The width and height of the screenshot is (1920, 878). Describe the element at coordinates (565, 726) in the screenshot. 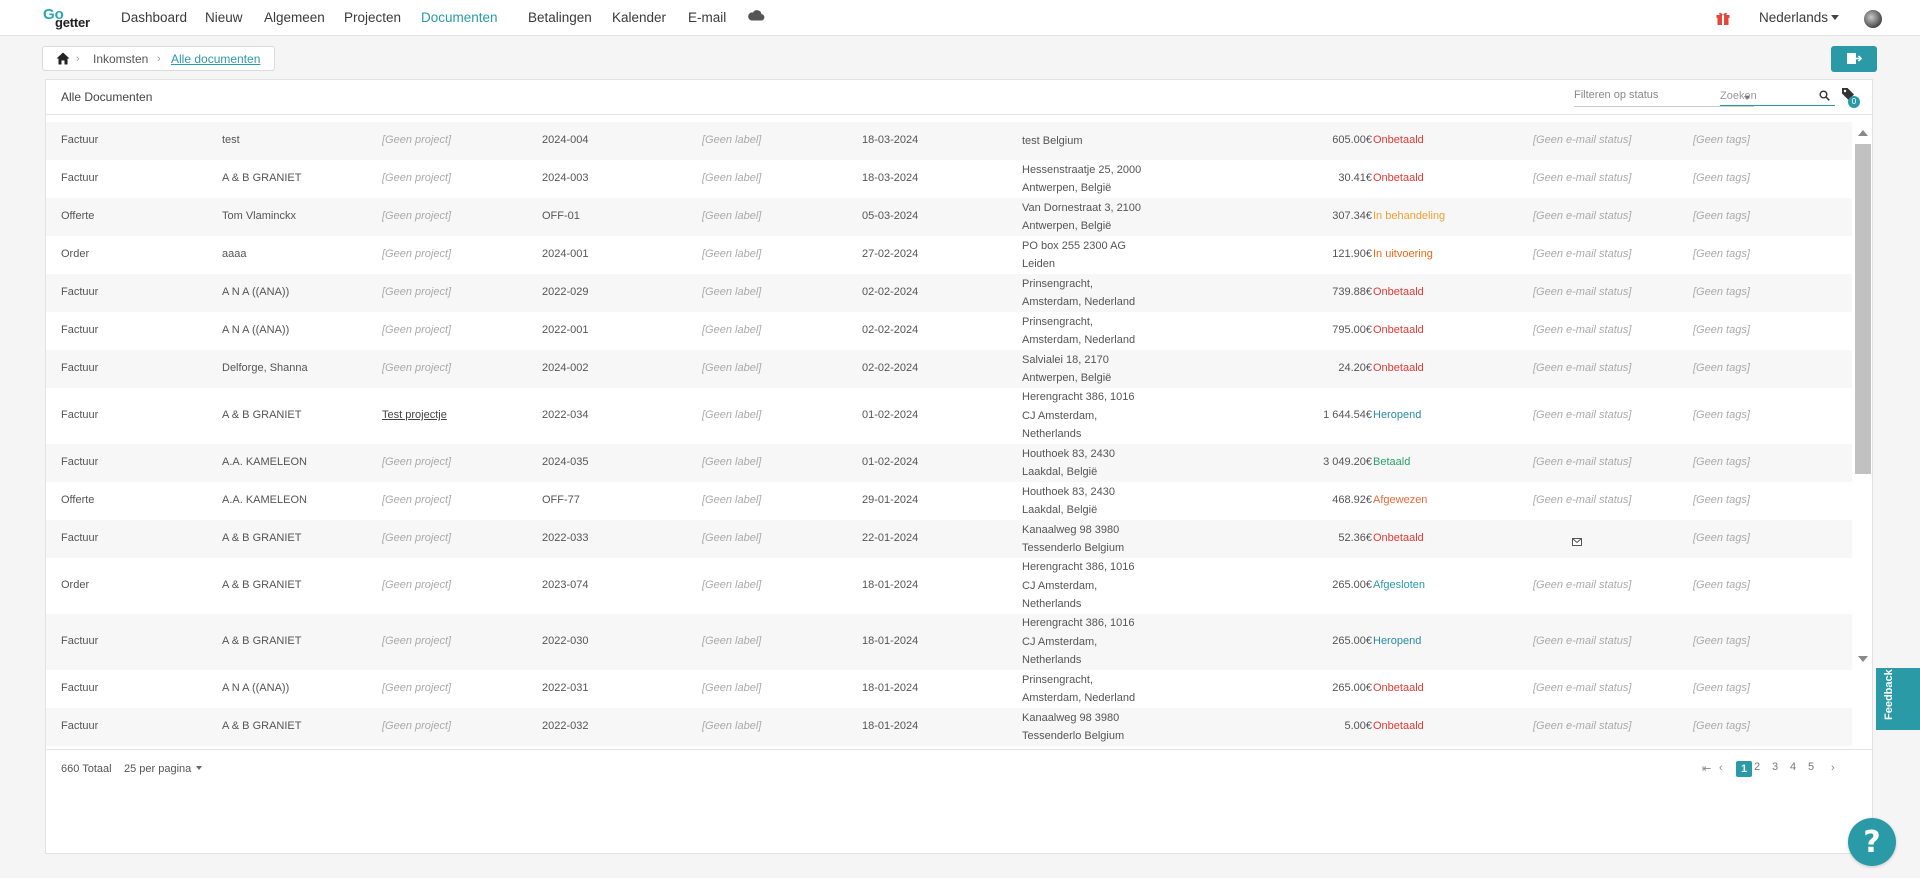

I see `cell-documentnummer: 2022-032` at that location.